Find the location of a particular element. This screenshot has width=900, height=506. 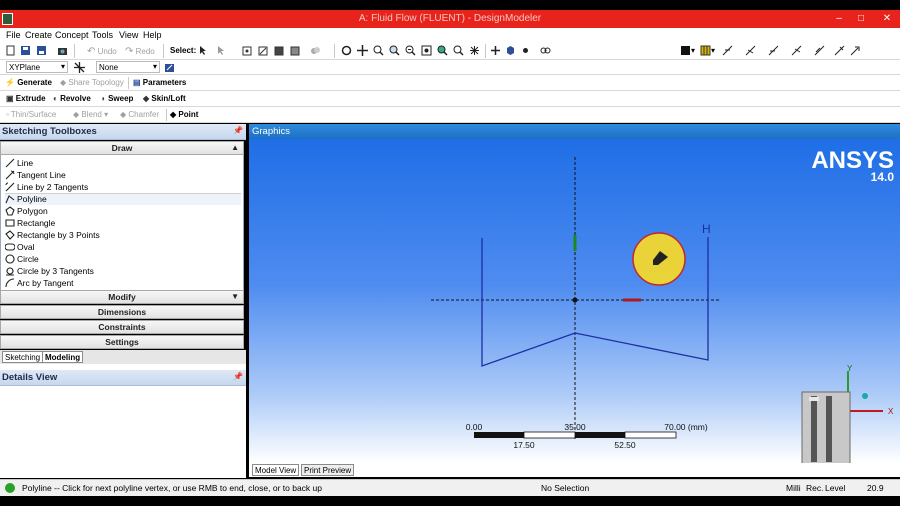

draw-tool-arc-by-tangent: Arc by Tangent is located at coordinates (123, 283).